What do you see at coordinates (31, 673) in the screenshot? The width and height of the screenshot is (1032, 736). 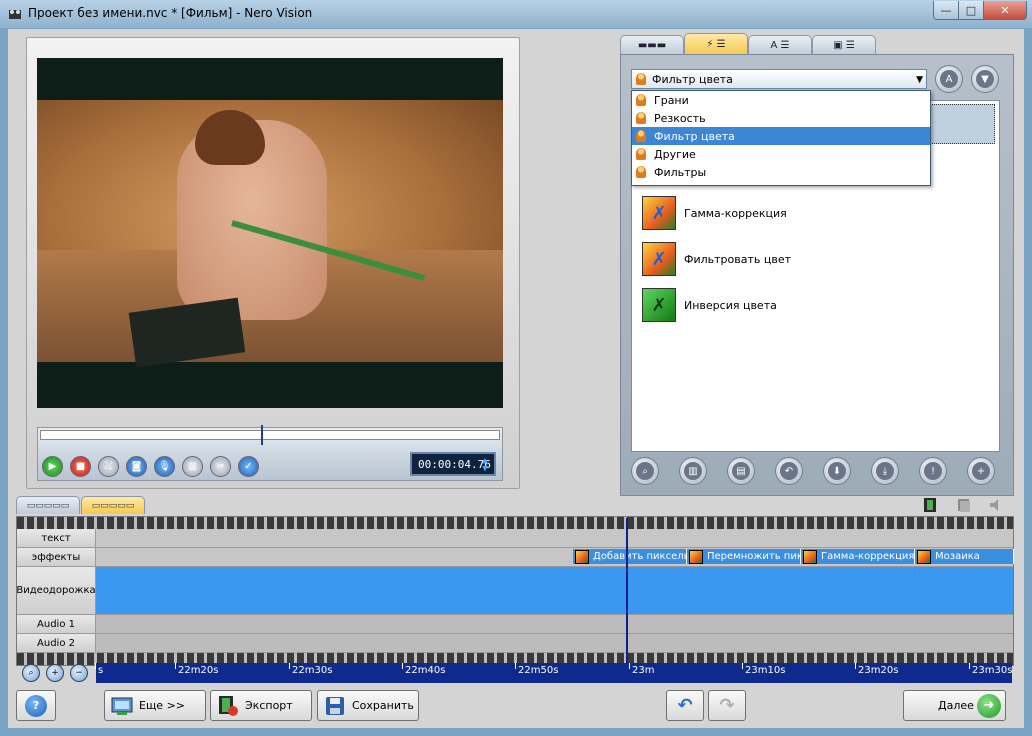 I see `zoom-fit-icon: ⌕` at bounding box center [31, 673].